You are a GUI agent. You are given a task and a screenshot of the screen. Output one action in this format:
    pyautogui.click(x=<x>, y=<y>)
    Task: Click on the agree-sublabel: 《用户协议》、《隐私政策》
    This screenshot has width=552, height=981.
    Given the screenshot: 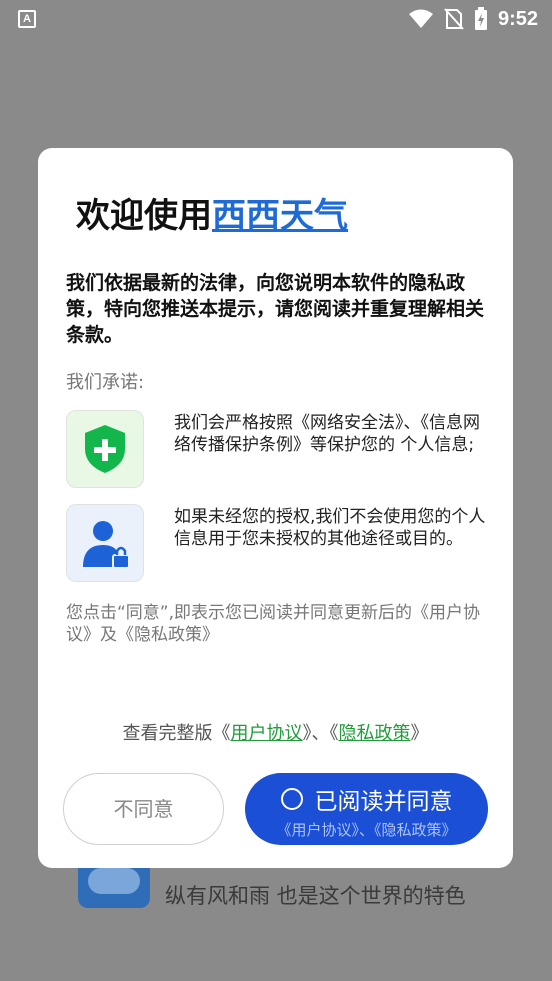 What is the action you would take?
    pyautogui.click(x=366, y=830)
    